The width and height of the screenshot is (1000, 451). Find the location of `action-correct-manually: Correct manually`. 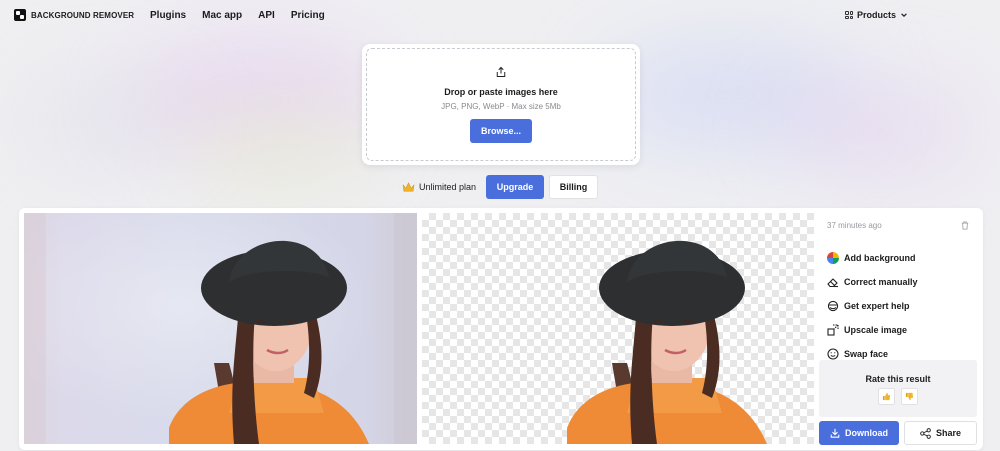

action-correct-manually: Correct manually is located at coordinates (872, 282).